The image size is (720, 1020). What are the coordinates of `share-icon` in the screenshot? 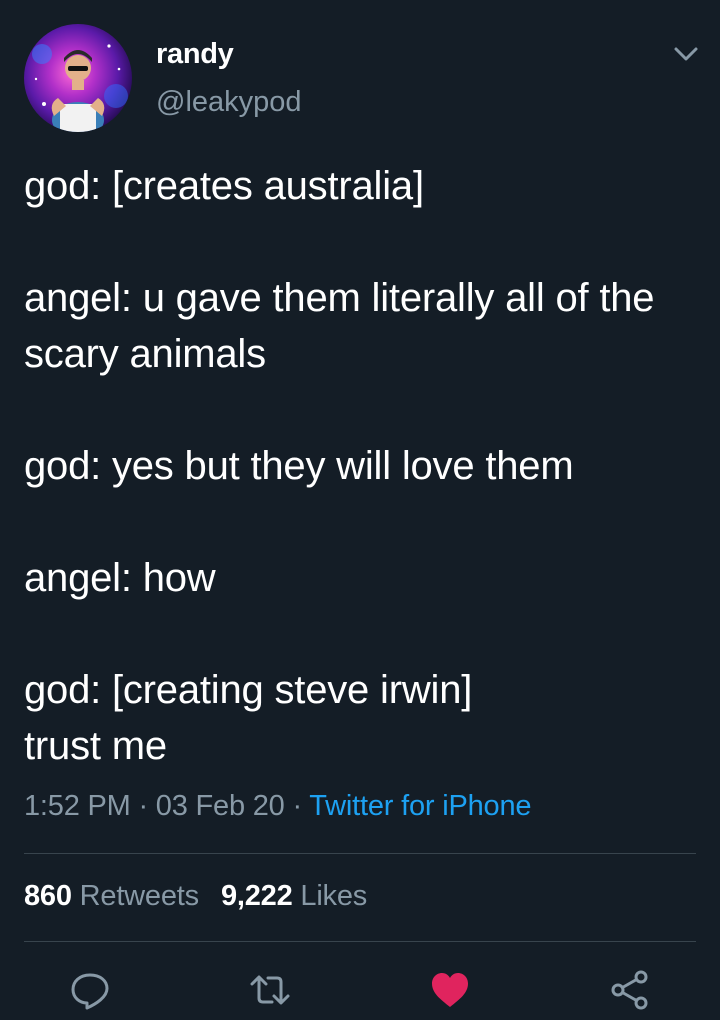 It's located at (629, 990).